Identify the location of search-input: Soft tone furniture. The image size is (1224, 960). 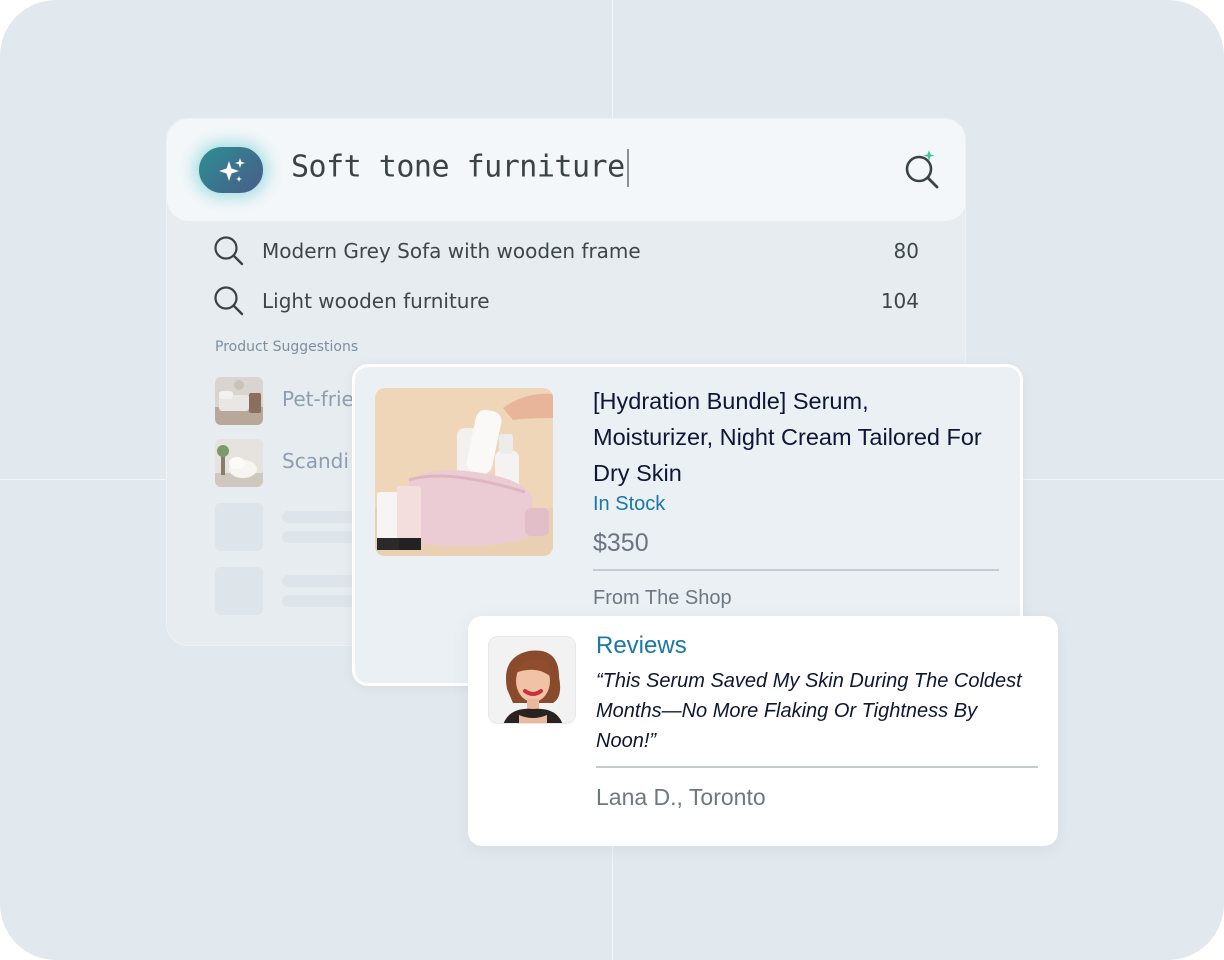
(460, 168).